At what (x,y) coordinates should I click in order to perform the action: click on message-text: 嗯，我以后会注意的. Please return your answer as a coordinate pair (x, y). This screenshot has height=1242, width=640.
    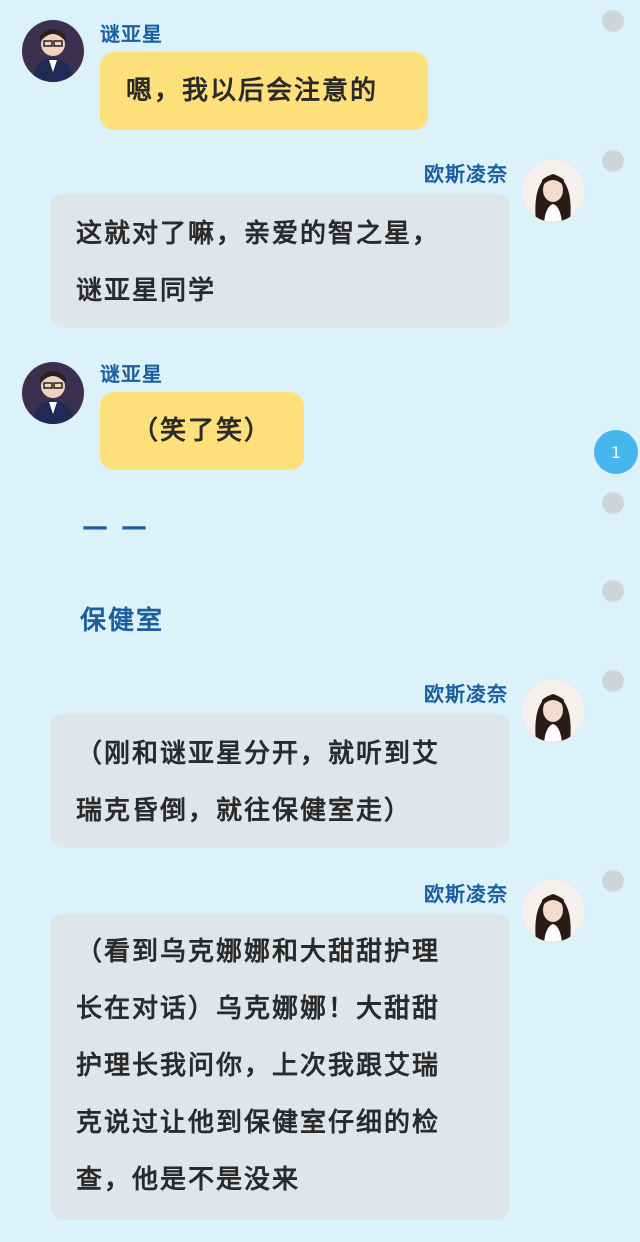
    Looking at the image, I should click on (252, 91).